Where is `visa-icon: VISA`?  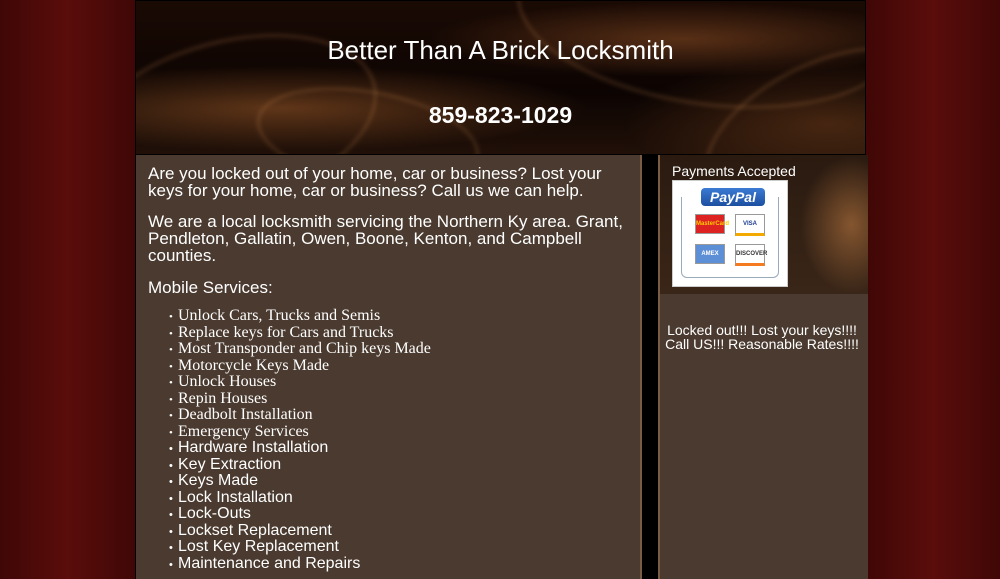
visa-icon: VISA is located at coordinates (750, 225).